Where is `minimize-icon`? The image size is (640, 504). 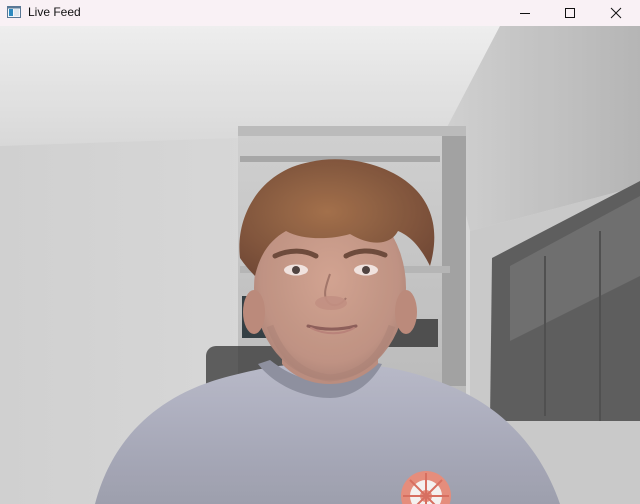
minimize-icon is located at coordinates (525, 13).